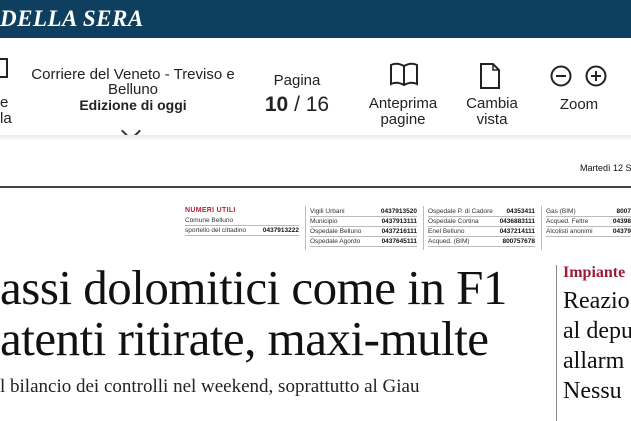  I want to click on change-view-label-1: Cambia, so click(492, 104).